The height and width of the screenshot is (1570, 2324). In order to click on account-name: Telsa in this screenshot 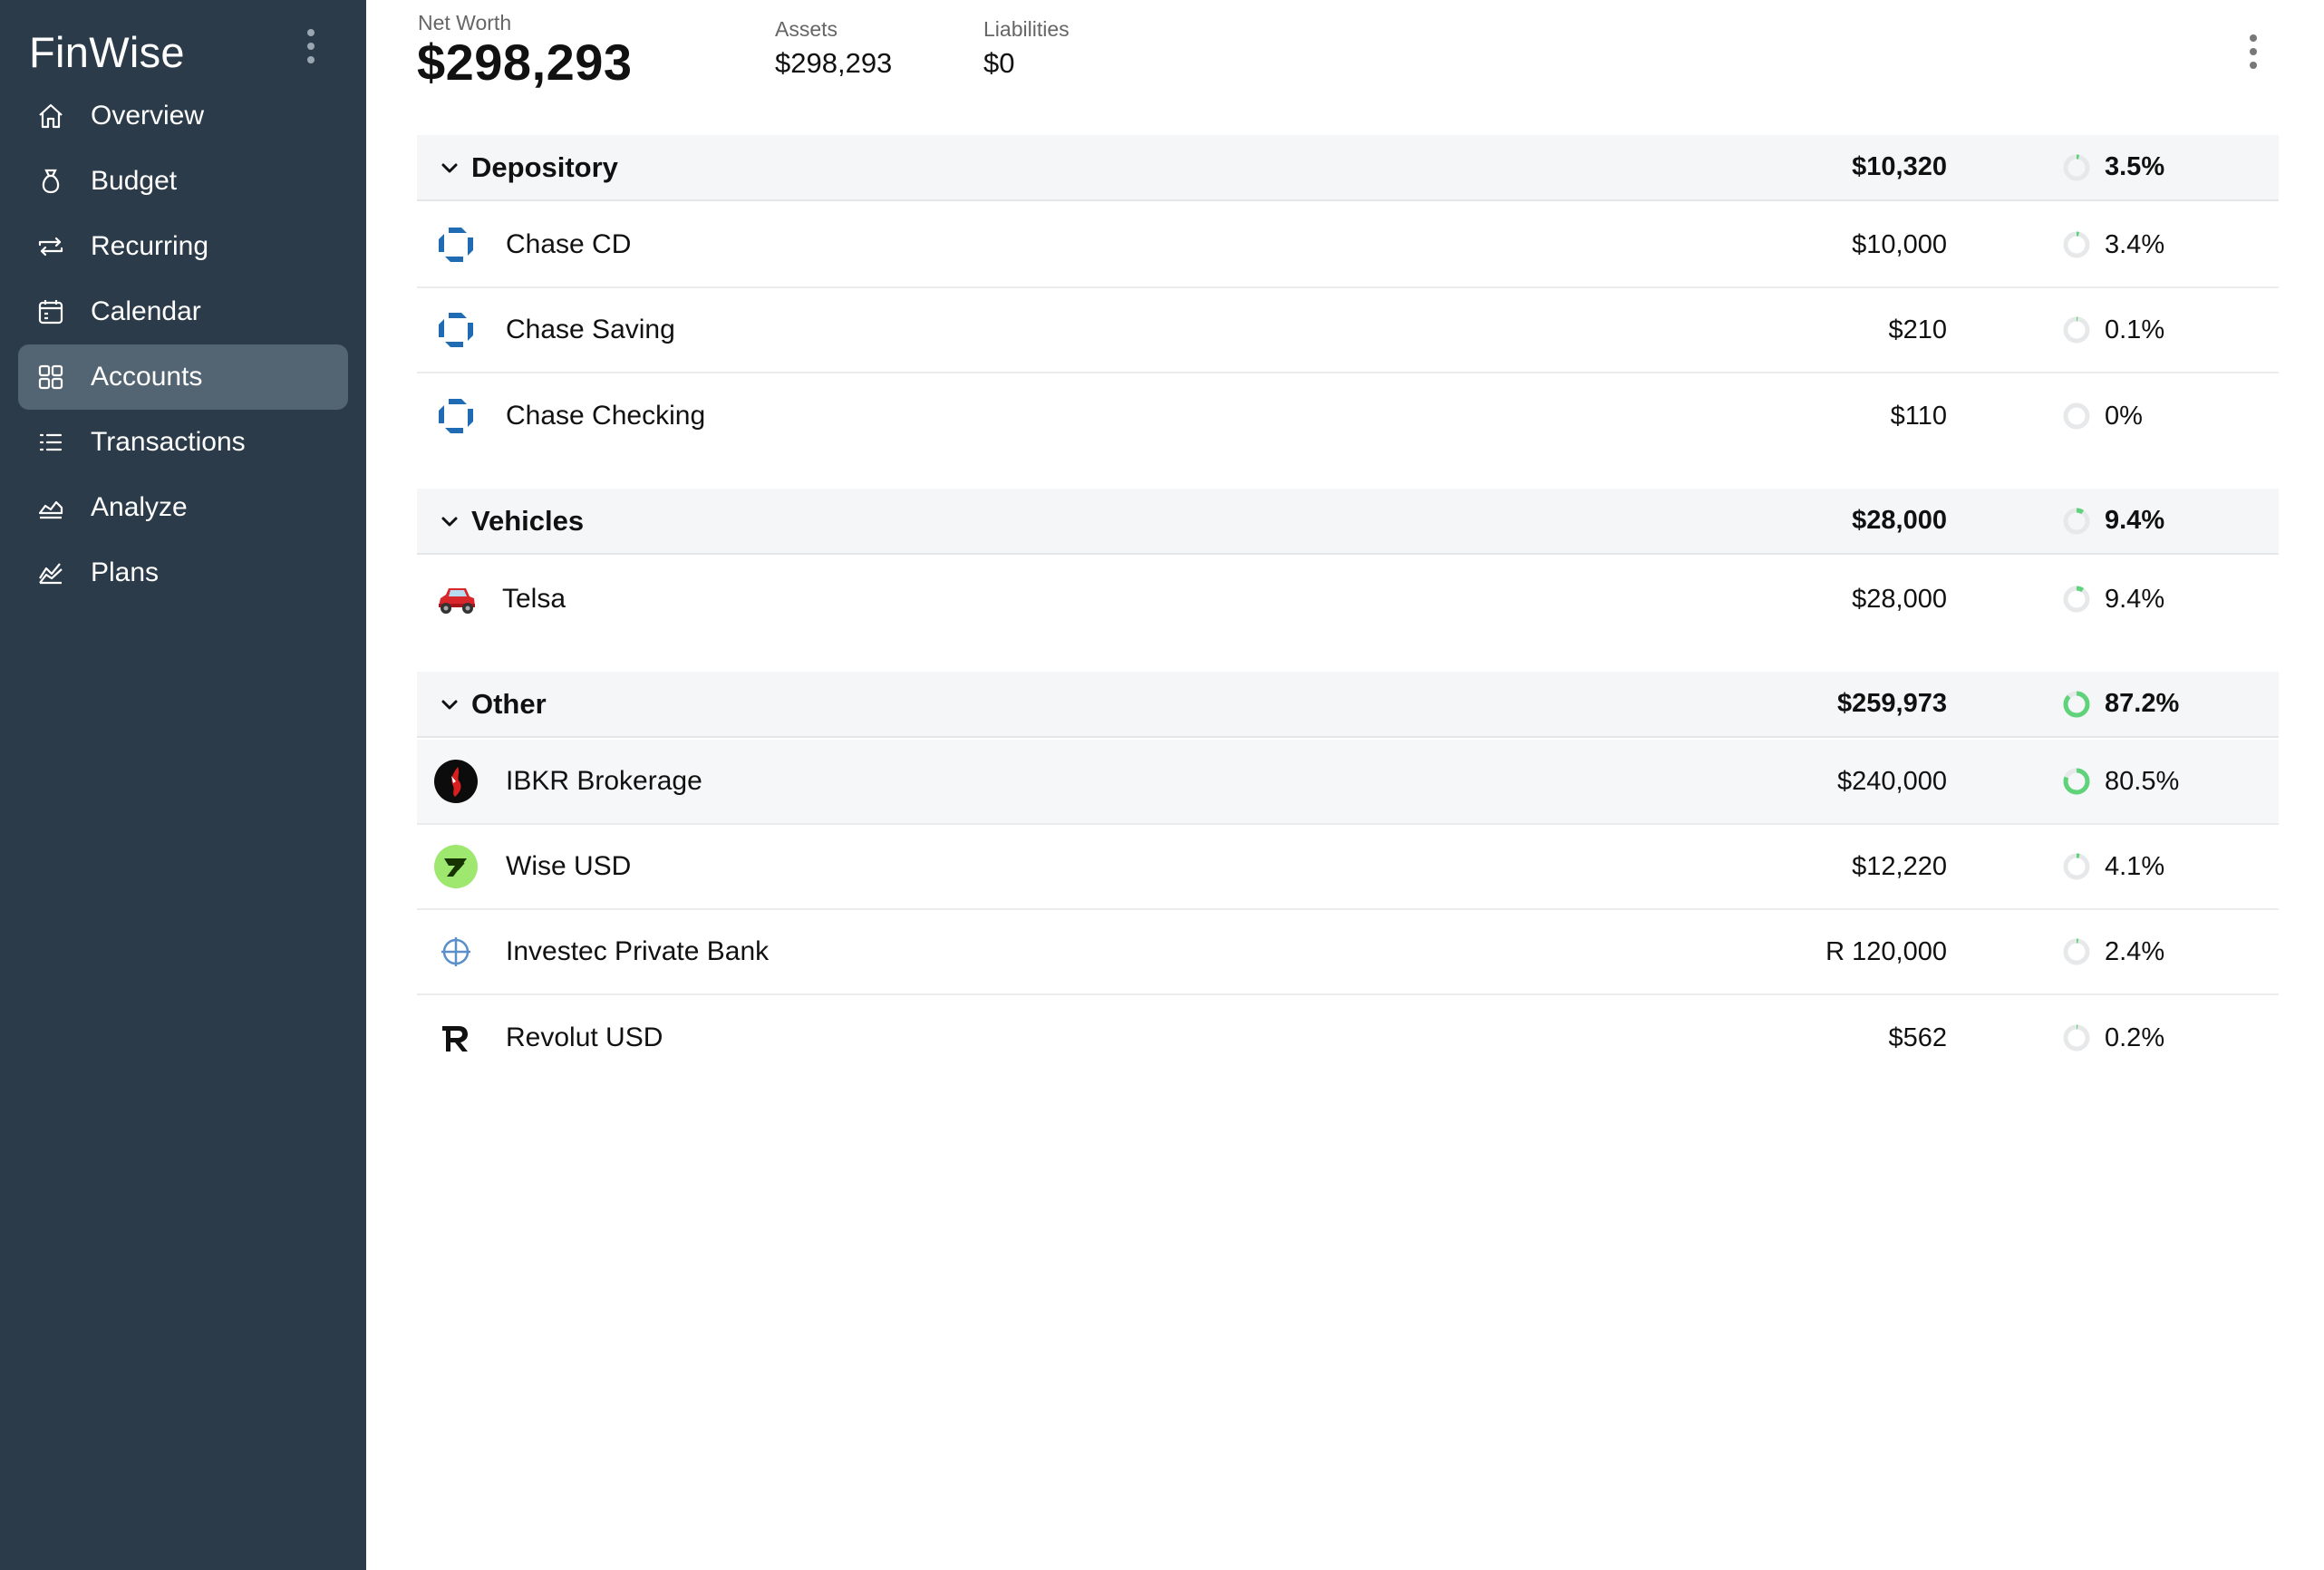, I will do `click(534, 599)`.